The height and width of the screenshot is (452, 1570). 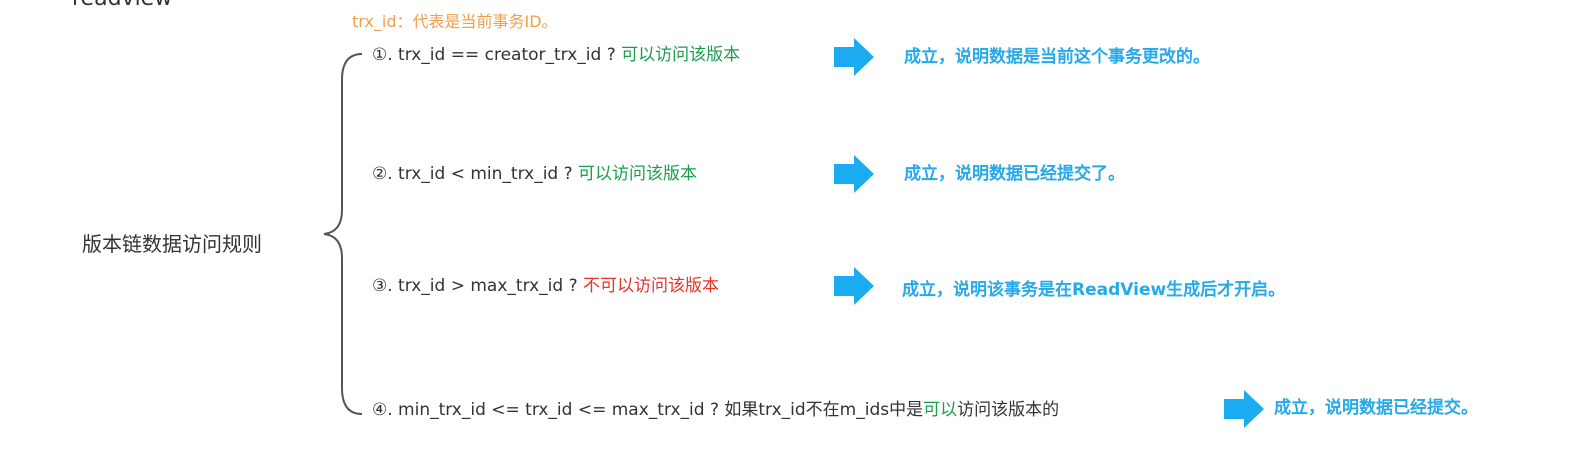 What do you see at coordinates (638, 174) in the screenshot?
I see `rule-2-highlight: 可以访问该版本` at bounding box center [638, 174].